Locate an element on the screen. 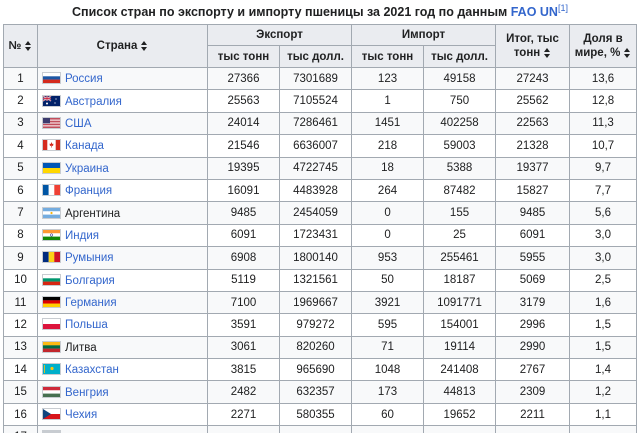 Image resolution: width=640 pixels, height=433 pixels. cell-export-dollars: 580355 is located at coordinates (315, 414).